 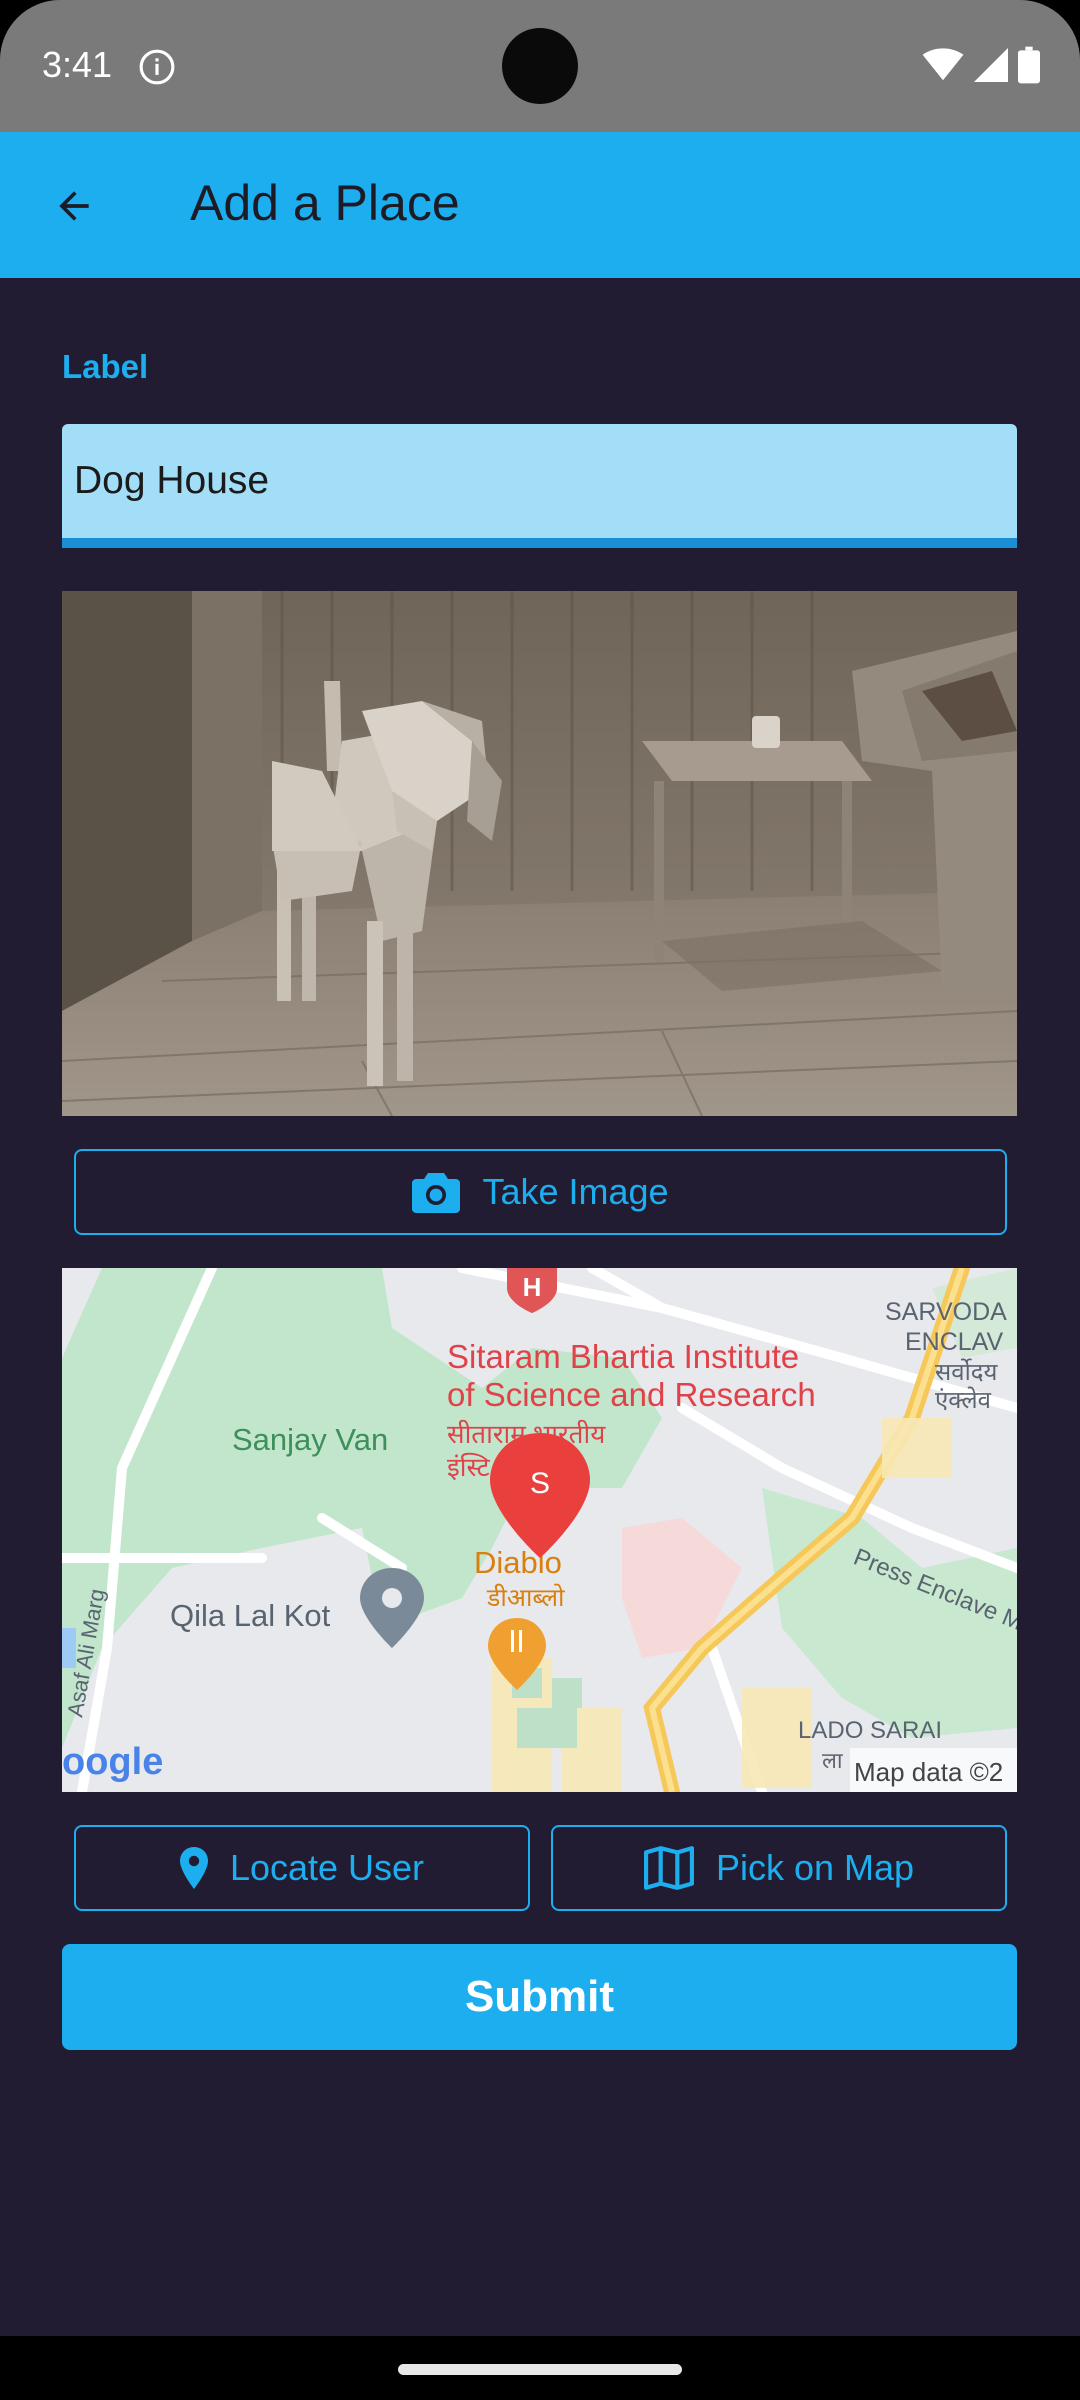 What do you see at coordinates (946, 1312) in the screenshot?
I see `map-label-sarvodaya-1: SARVODA` at bounding box center [946, 1312].